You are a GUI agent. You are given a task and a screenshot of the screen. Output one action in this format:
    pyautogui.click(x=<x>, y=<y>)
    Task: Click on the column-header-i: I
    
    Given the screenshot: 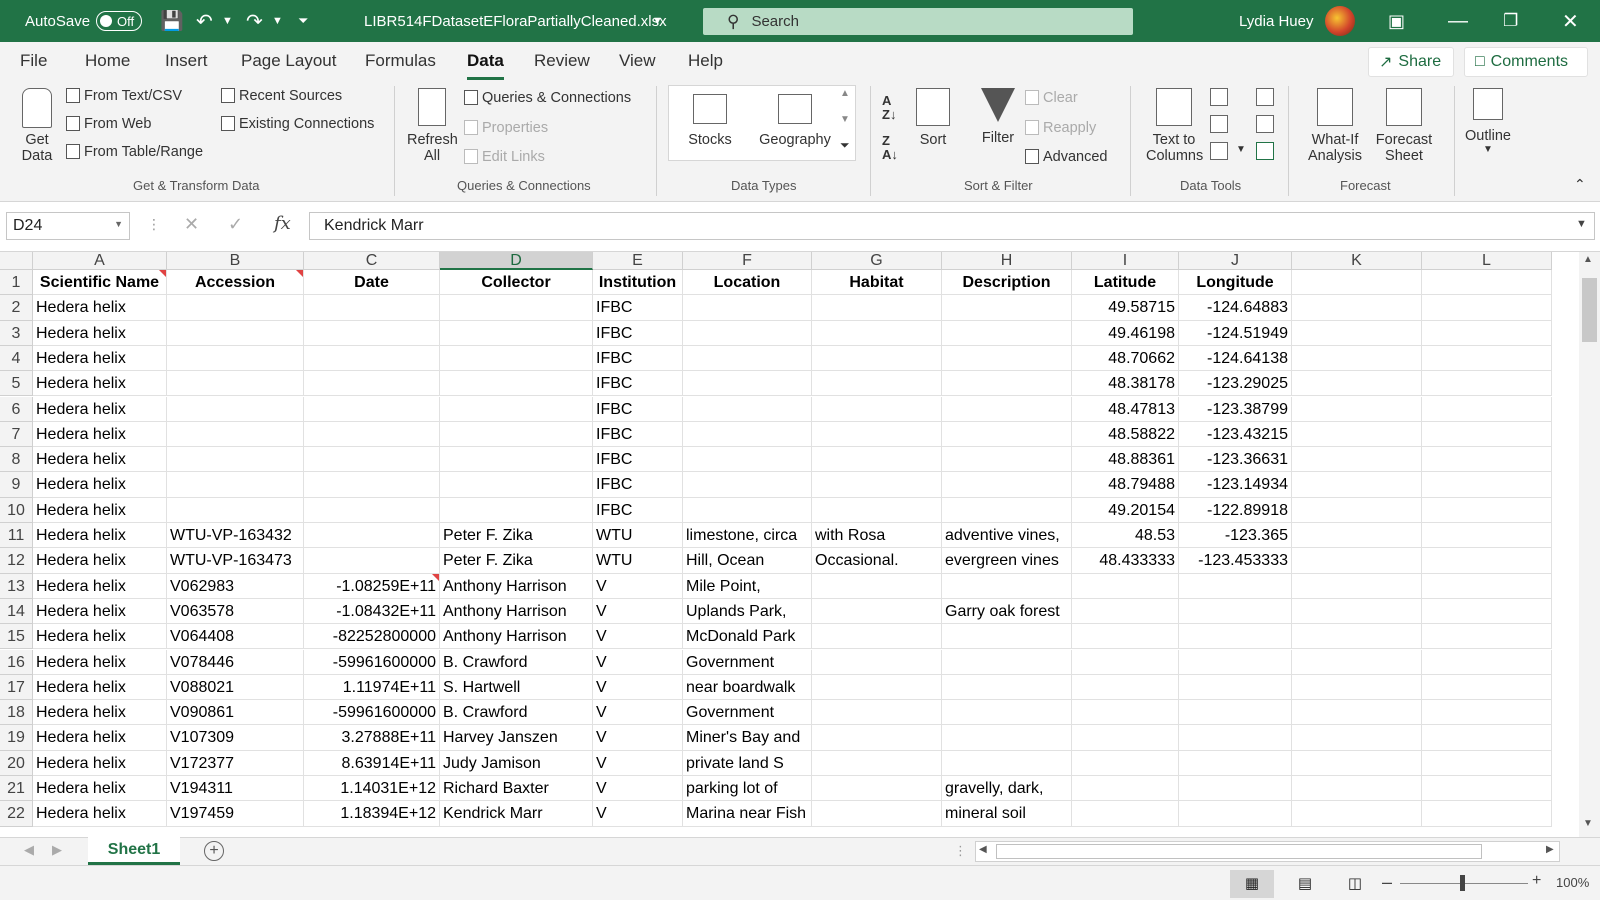 What is the action you would take?
    pyautogui.click(x=1125, y=261)
    